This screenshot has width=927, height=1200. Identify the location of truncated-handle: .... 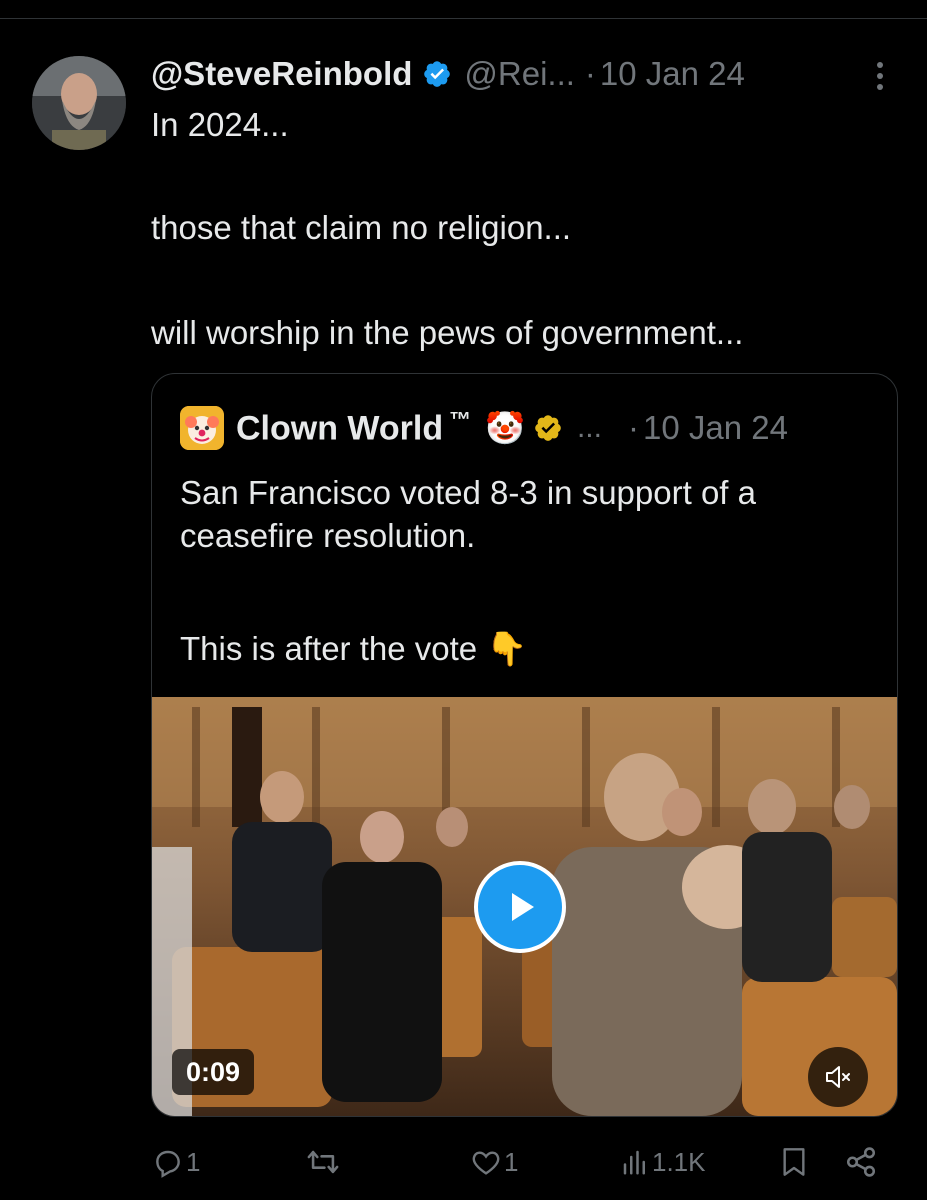
(589, 428).